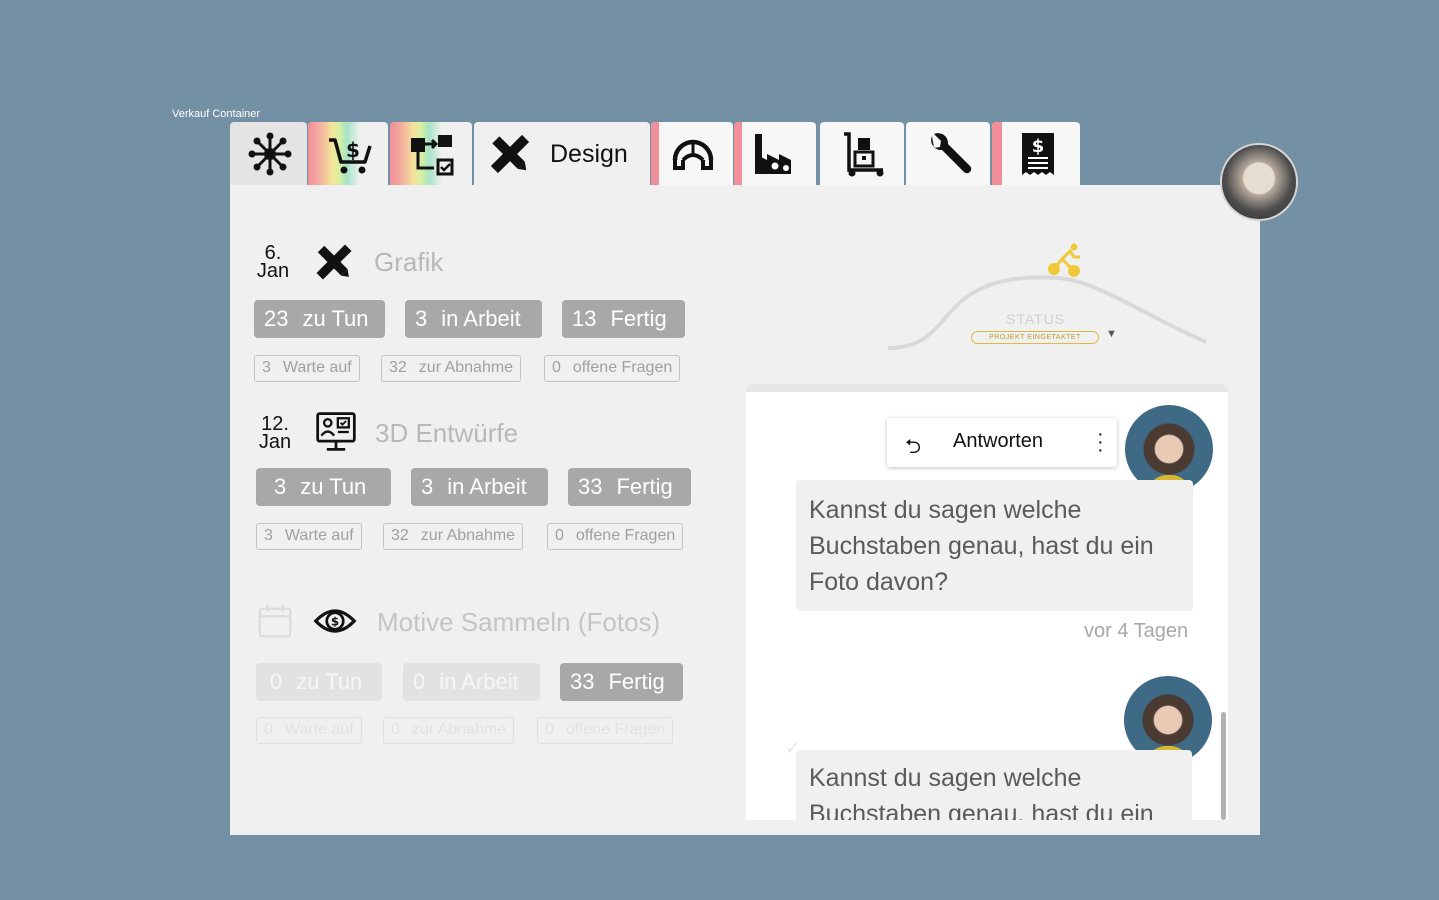  What do you see at coordinates (1064, 260) in the screenshot?
I see `cyclist-icon` at bounding box center [1064, 260].